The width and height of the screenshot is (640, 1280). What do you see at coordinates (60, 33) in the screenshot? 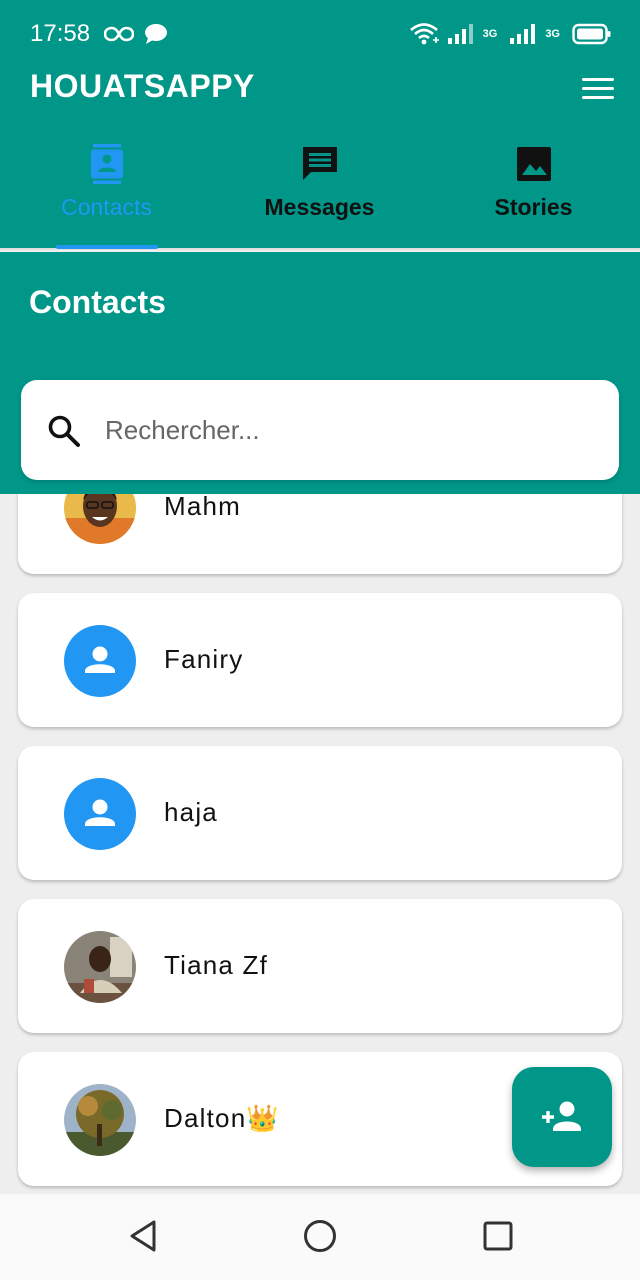
I see `status-time: 17:58` at bounding box center [60, 33].